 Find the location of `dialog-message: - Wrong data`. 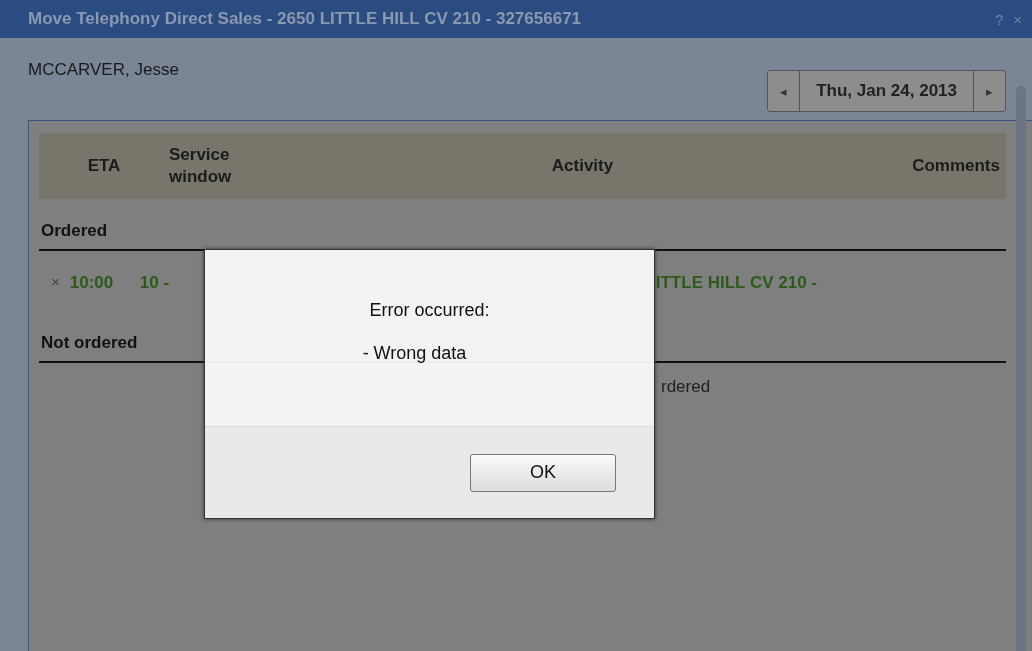

dialog-message: - Wrong data is located at coordinates (414, 353).